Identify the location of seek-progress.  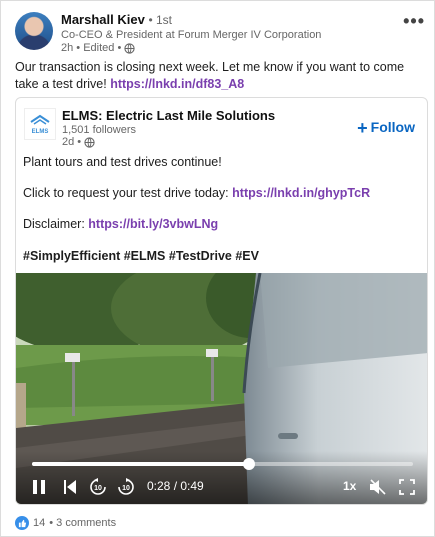
(141, 464).